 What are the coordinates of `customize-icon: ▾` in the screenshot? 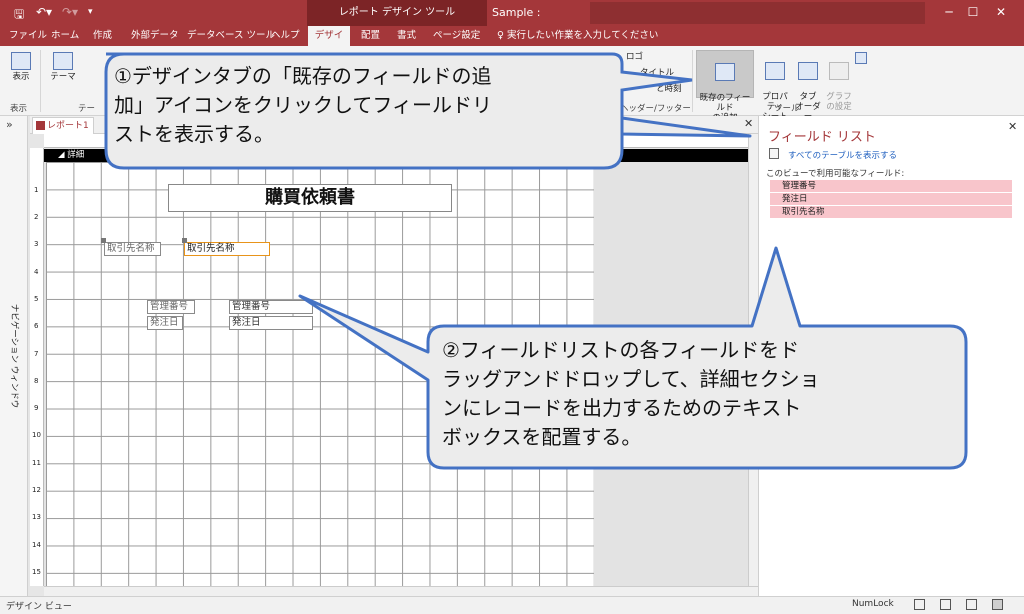 It's located at (90, 12).